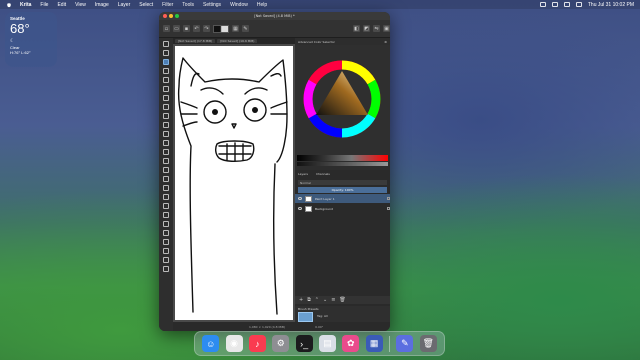 The height and width of the screenshot is (360, 640). I want to click on zoom-tool-icon, so click(166, 260).